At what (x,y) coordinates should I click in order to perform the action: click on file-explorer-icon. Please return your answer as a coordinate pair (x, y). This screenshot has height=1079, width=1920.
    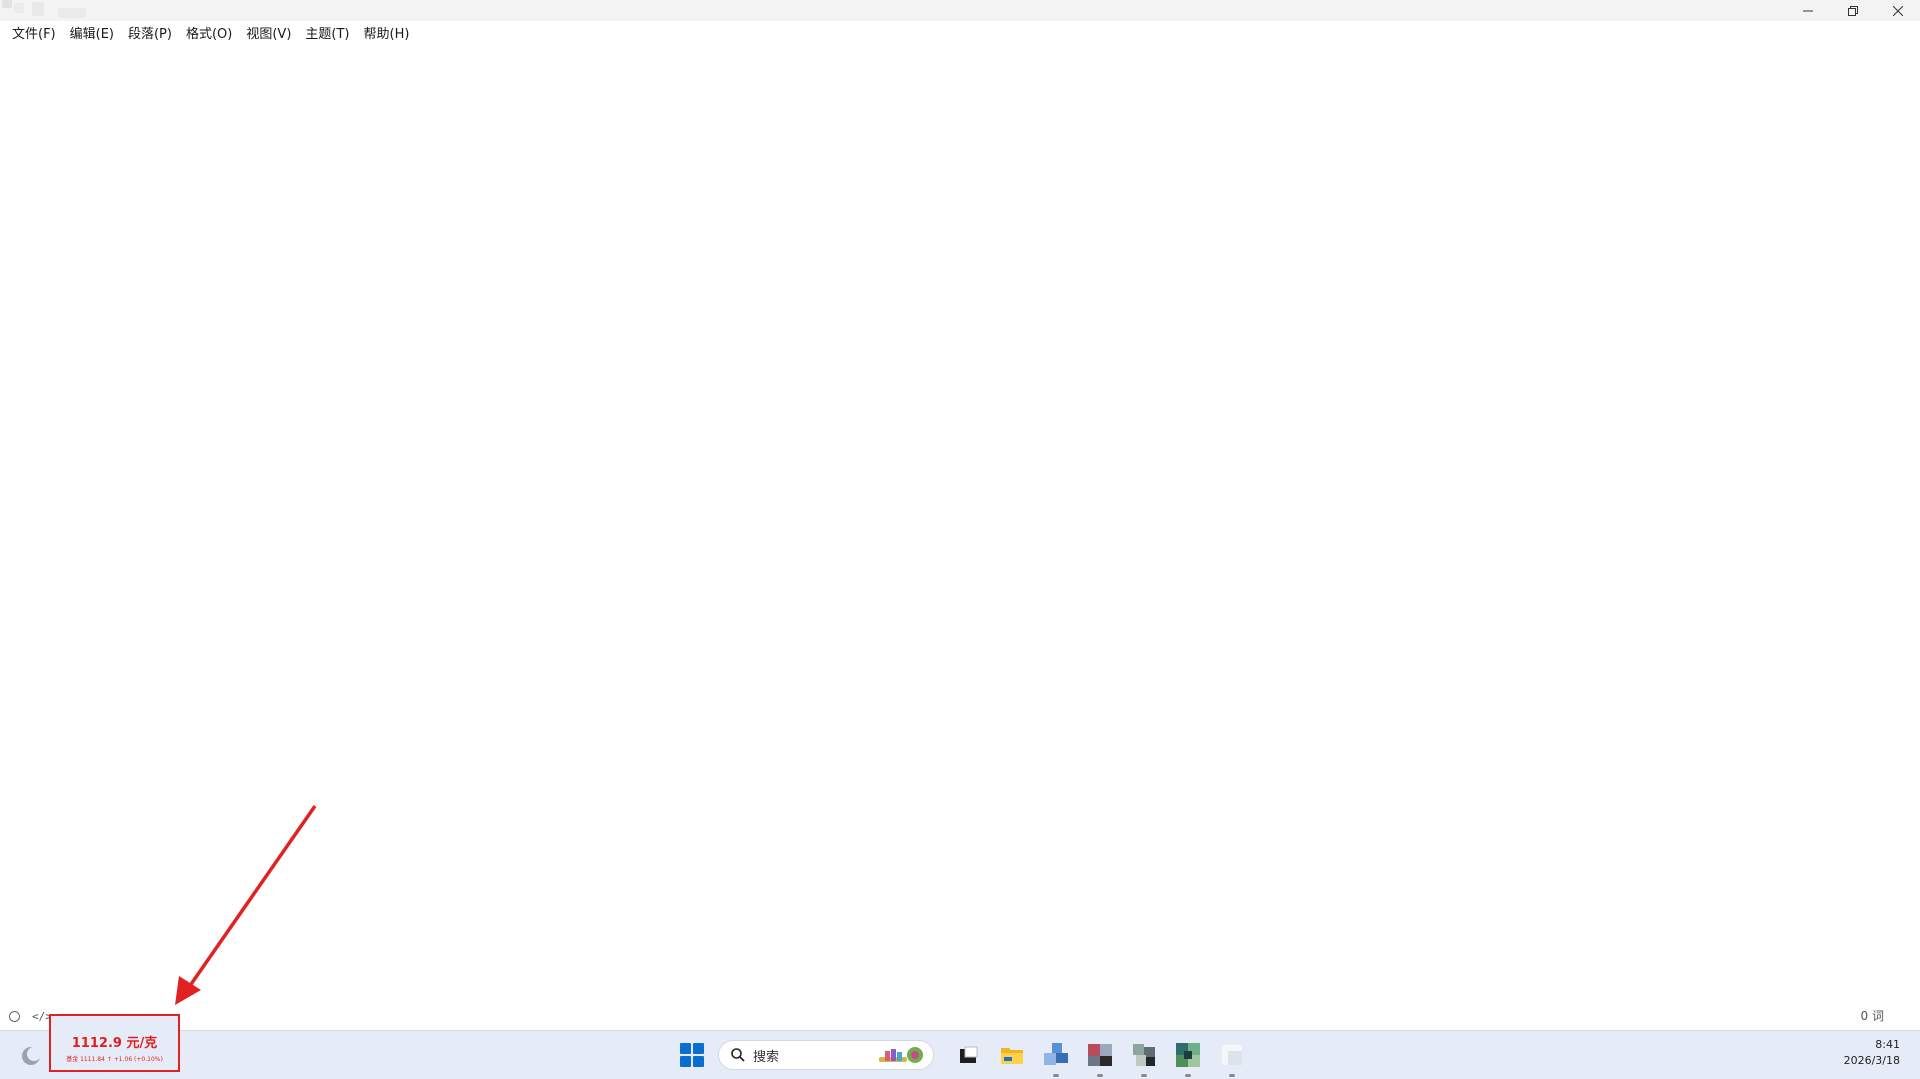
    Looking at the image, I should click on (1012, 1055).